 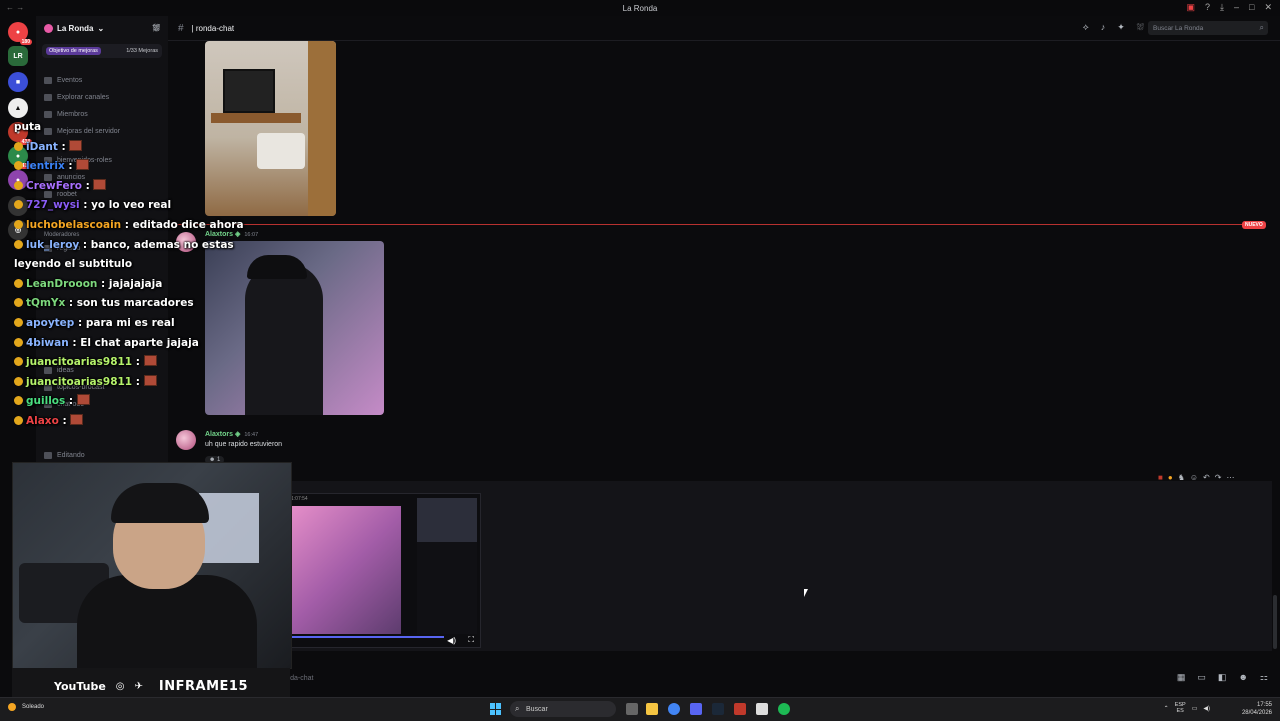 I want to click on member-list-icon: ⛆, so click(x=1140, y=27).